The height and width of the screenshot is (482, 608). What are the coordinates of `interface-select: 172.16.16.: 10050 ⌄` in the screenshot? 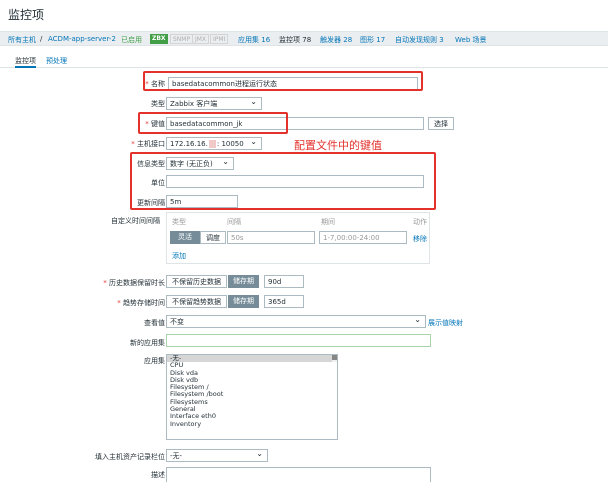 It's located at (214, 143).